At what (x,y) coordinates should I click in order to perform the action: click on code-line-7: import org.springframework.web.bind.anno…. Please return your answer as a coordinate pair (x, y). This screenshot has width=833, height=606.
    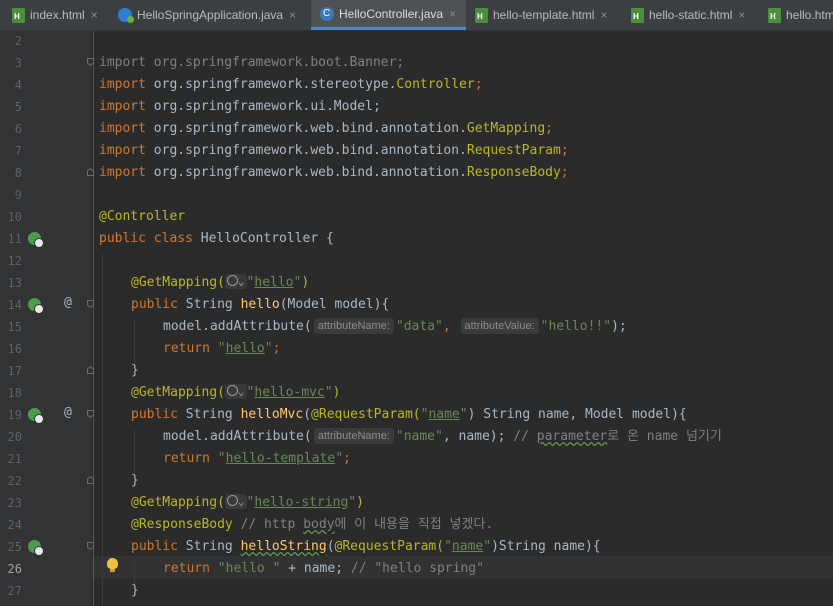
    Looking at the image, I should click on (334, 151).